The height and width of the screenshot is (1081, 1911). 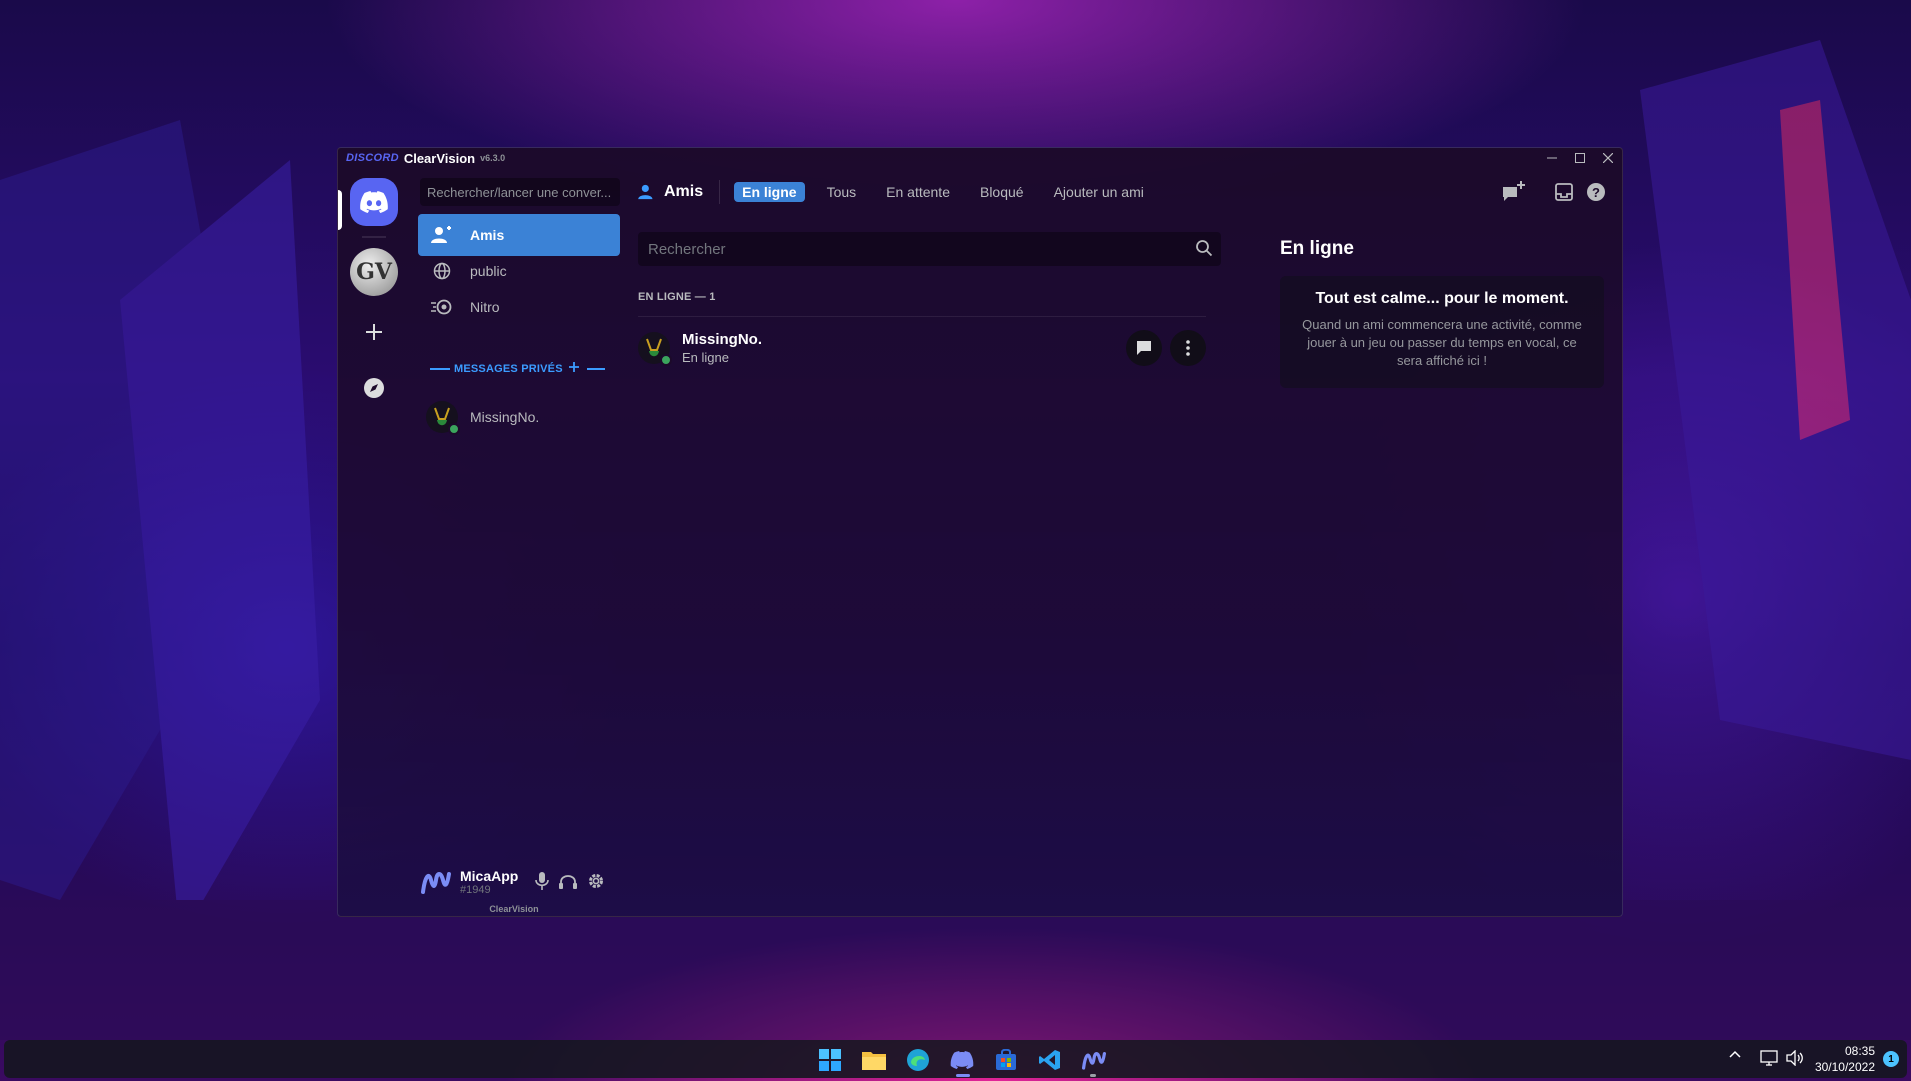 I want to click on clock-time: 08:35, so click(x=1859, y=1051).